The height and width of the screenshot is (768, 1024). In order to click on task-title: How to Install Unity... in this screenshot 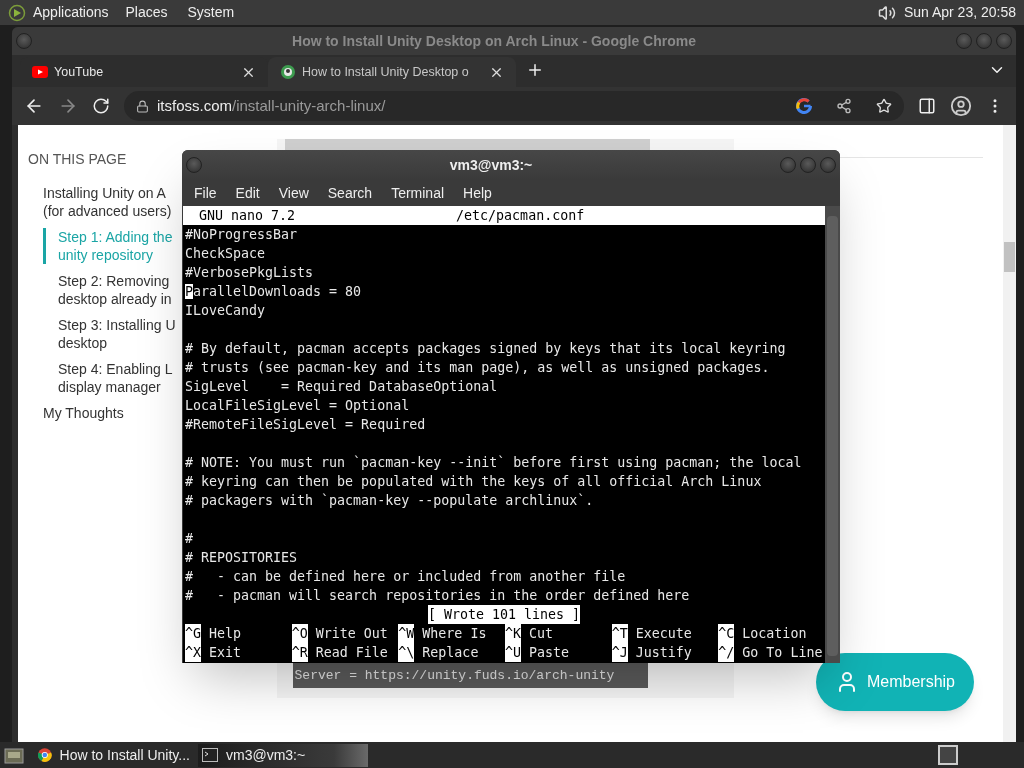, I will do `click(124, 755)`.